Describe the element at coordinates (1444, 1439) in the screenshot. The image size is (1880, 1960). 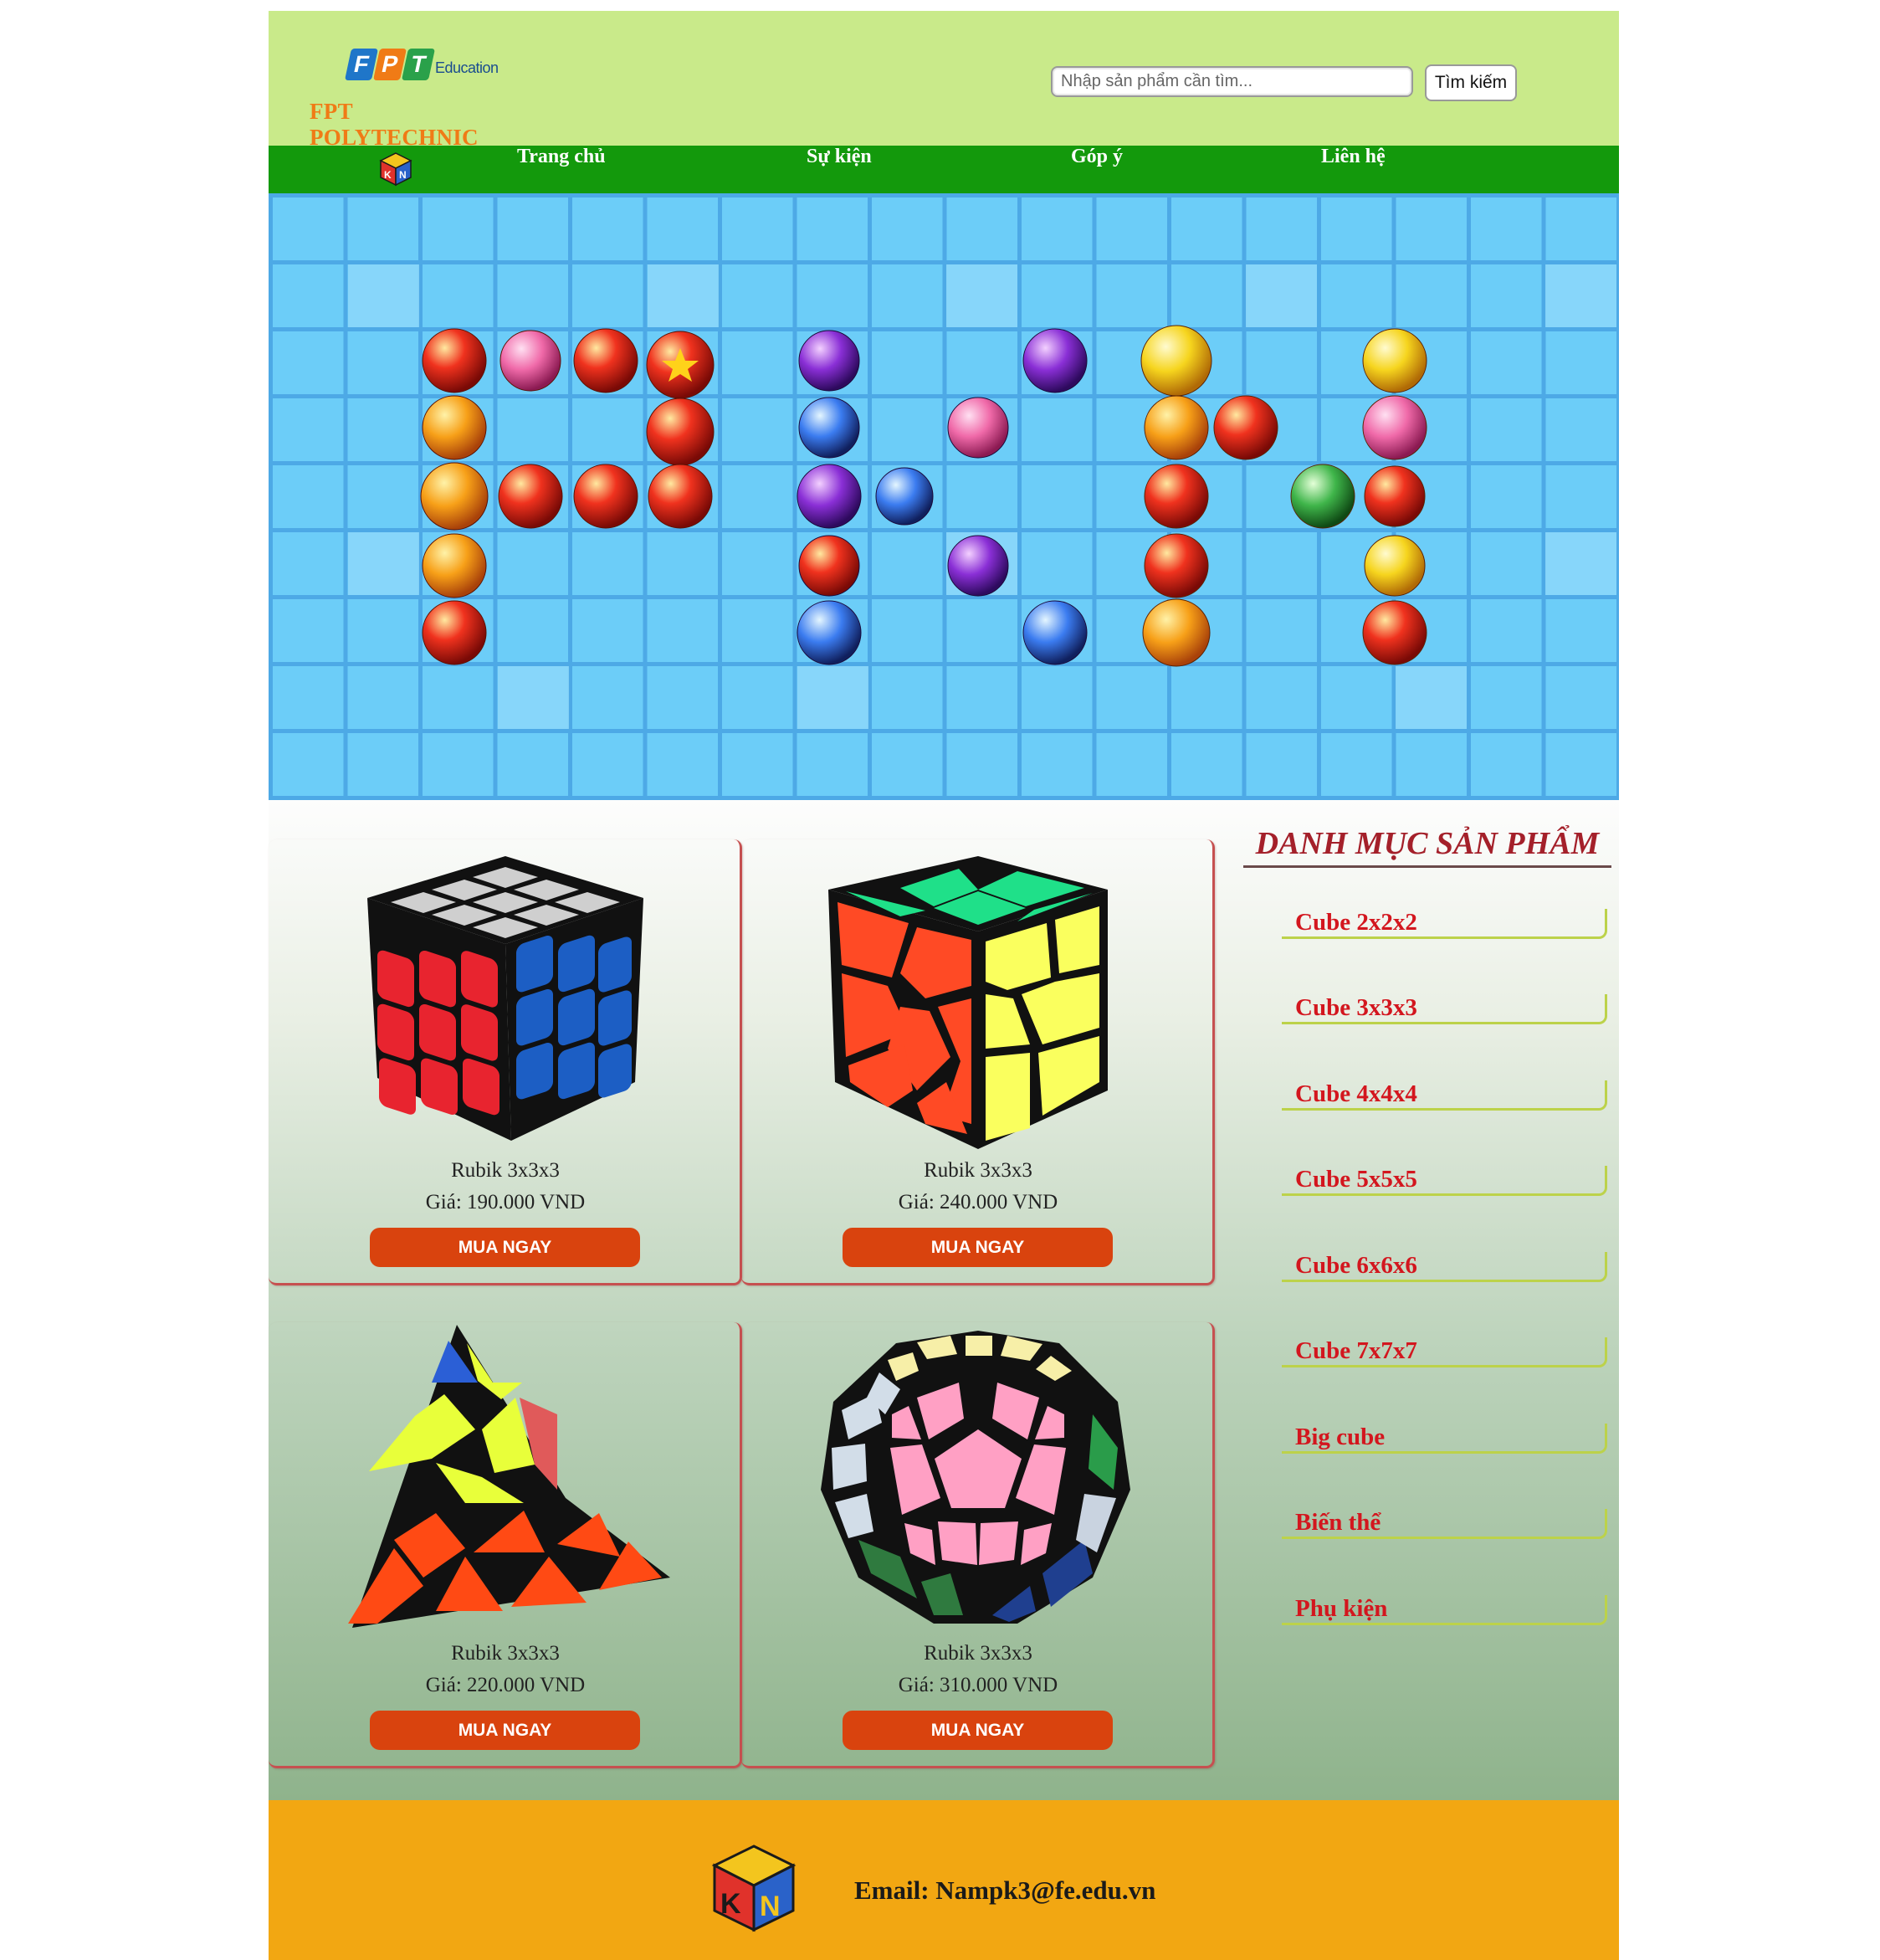
I see `category-item-big-cube: Big cube` at that location.